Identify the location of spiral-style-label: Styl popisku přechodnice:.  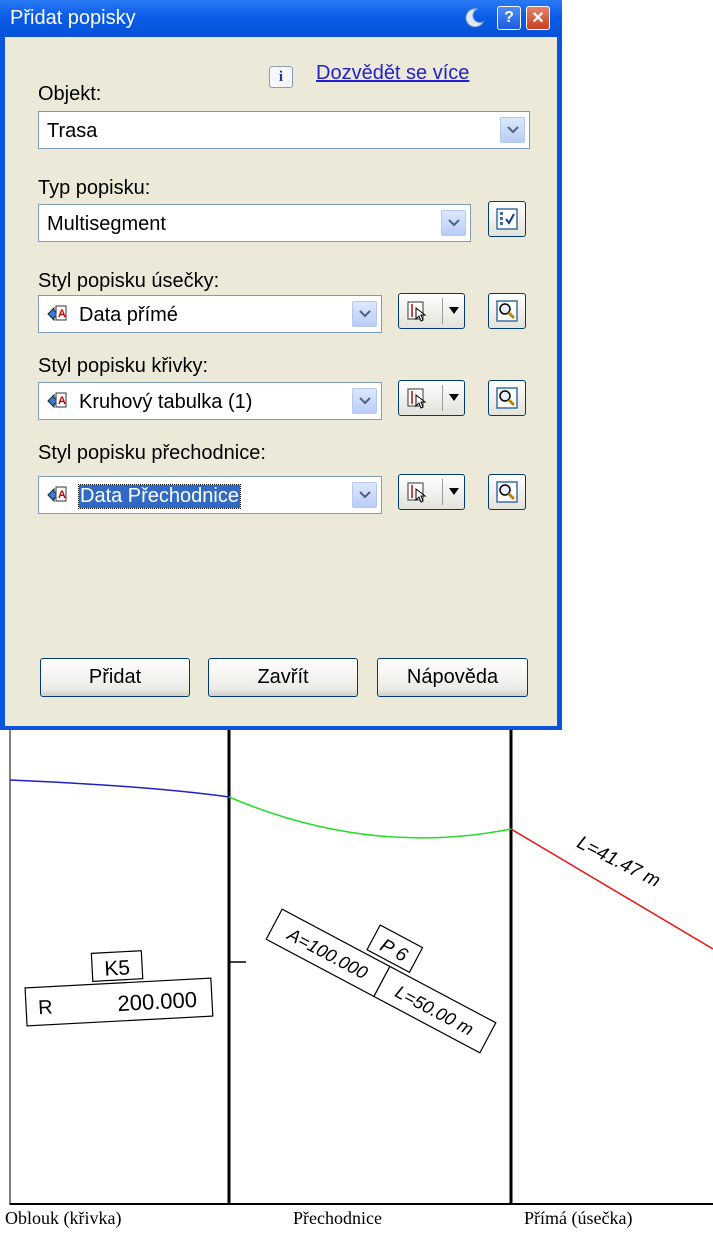
(152, 453).